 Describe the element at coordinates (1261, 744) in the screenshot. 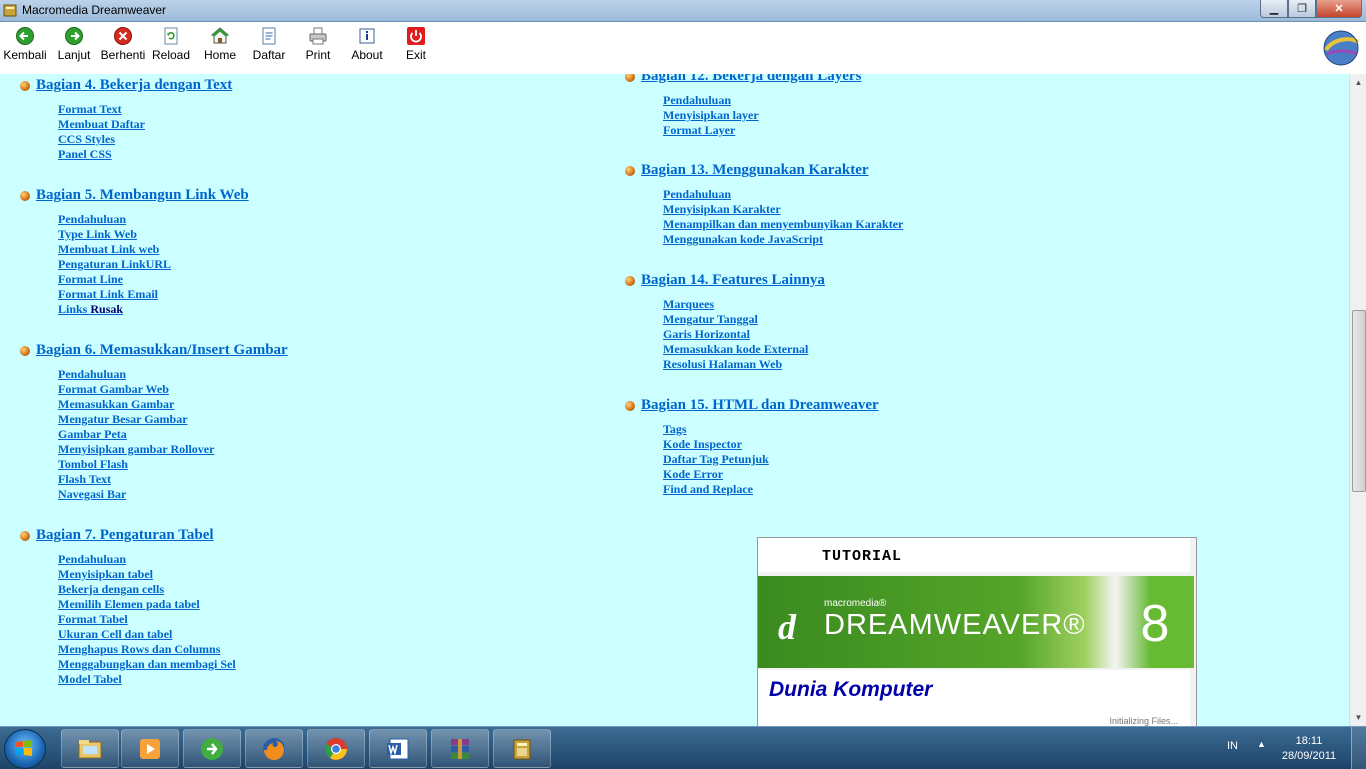

I see `tray-expand-icon: ▲` at that location.